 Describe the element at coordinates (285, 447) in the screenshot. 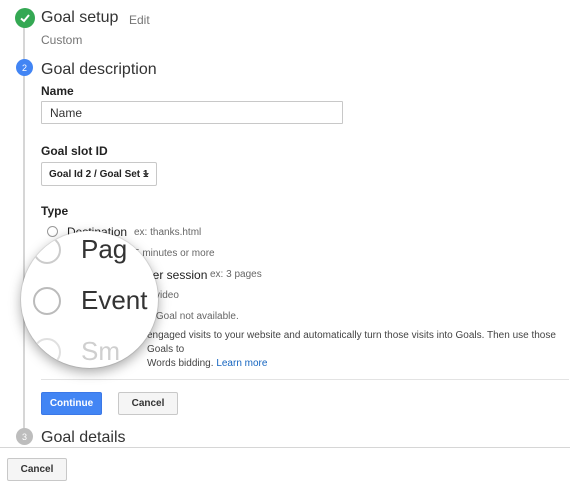

I see `footer-divider` at that location.